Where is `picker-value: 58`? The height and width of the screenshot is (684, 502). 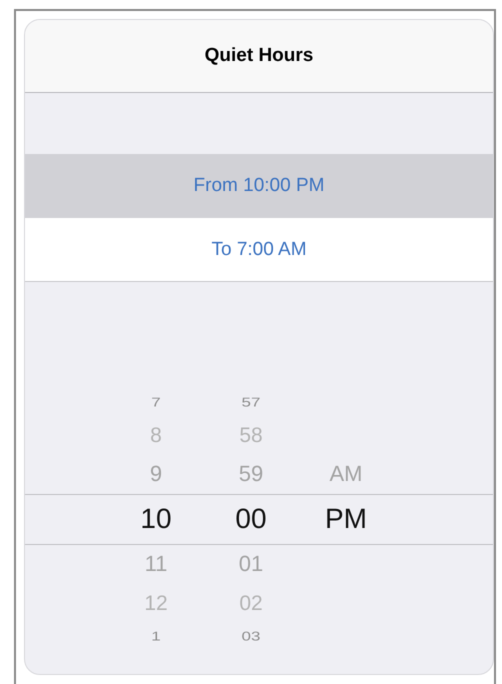
picker-value: 58 is located at coordinates (251, 435).